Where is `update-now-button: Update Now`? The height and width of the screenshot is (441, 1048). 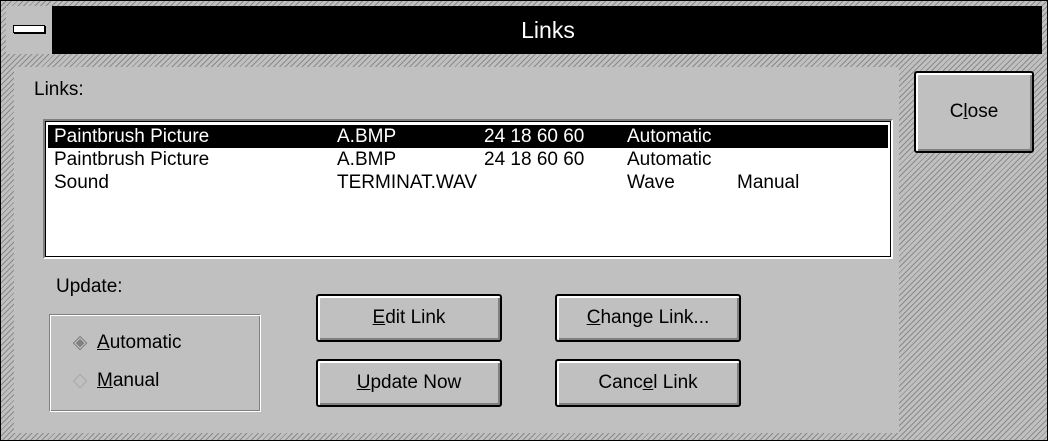
update-now-button: Update Now is located at coordinates (409, 383).